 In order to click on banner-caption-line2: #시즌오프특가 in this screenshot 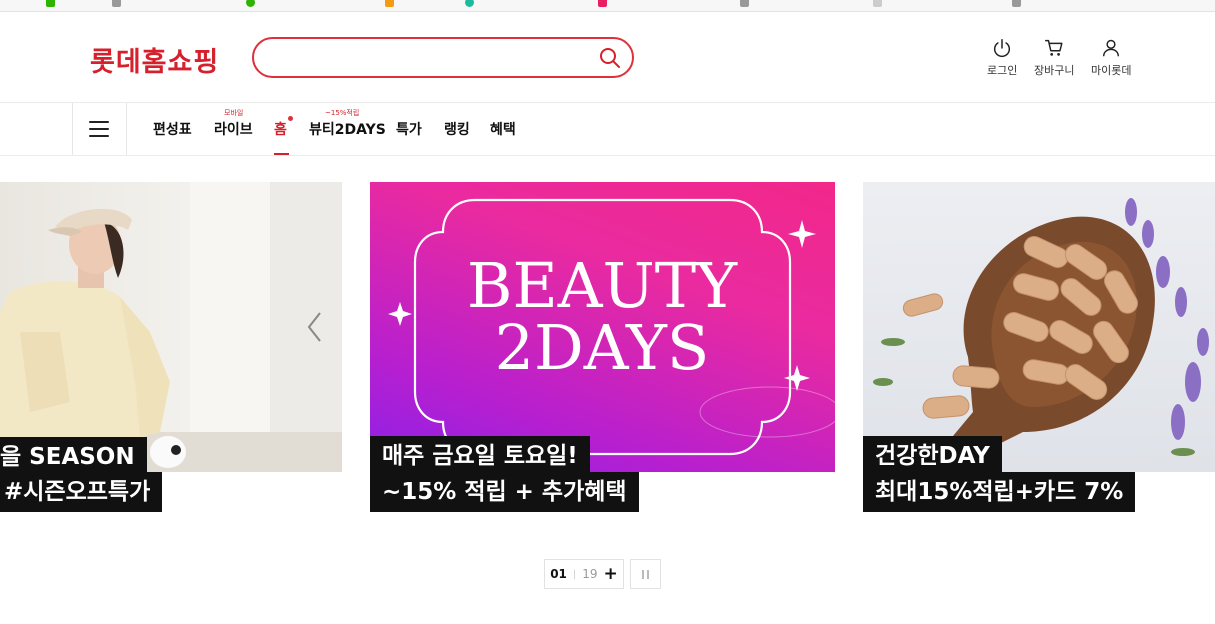, I will do `click(81, 492)`.